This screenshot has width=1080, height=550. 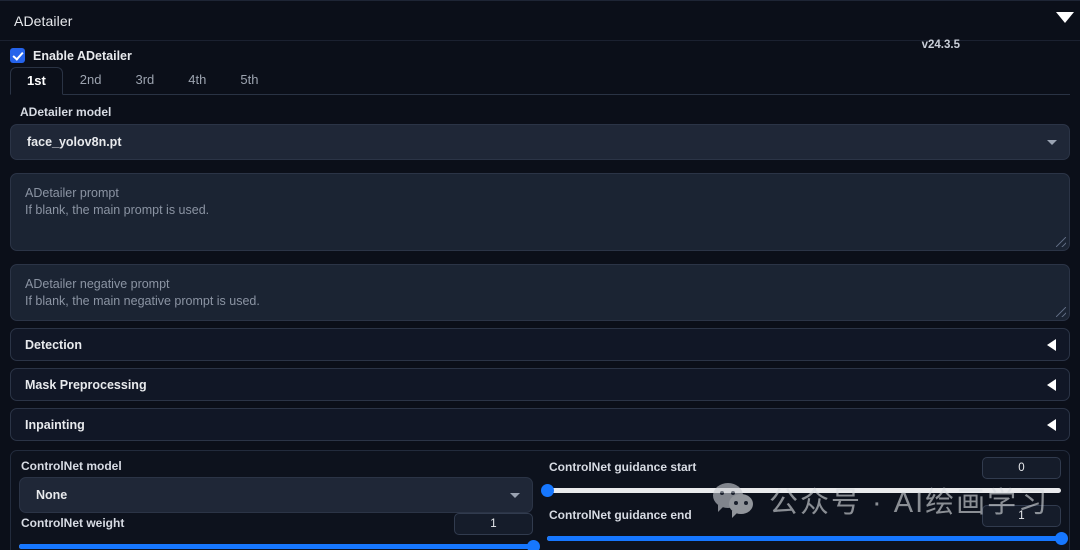 What do you see at coordinates (940, 45) in the screenshot?
I see `version-label: v24.3.5` at bounding box center [940, 45].